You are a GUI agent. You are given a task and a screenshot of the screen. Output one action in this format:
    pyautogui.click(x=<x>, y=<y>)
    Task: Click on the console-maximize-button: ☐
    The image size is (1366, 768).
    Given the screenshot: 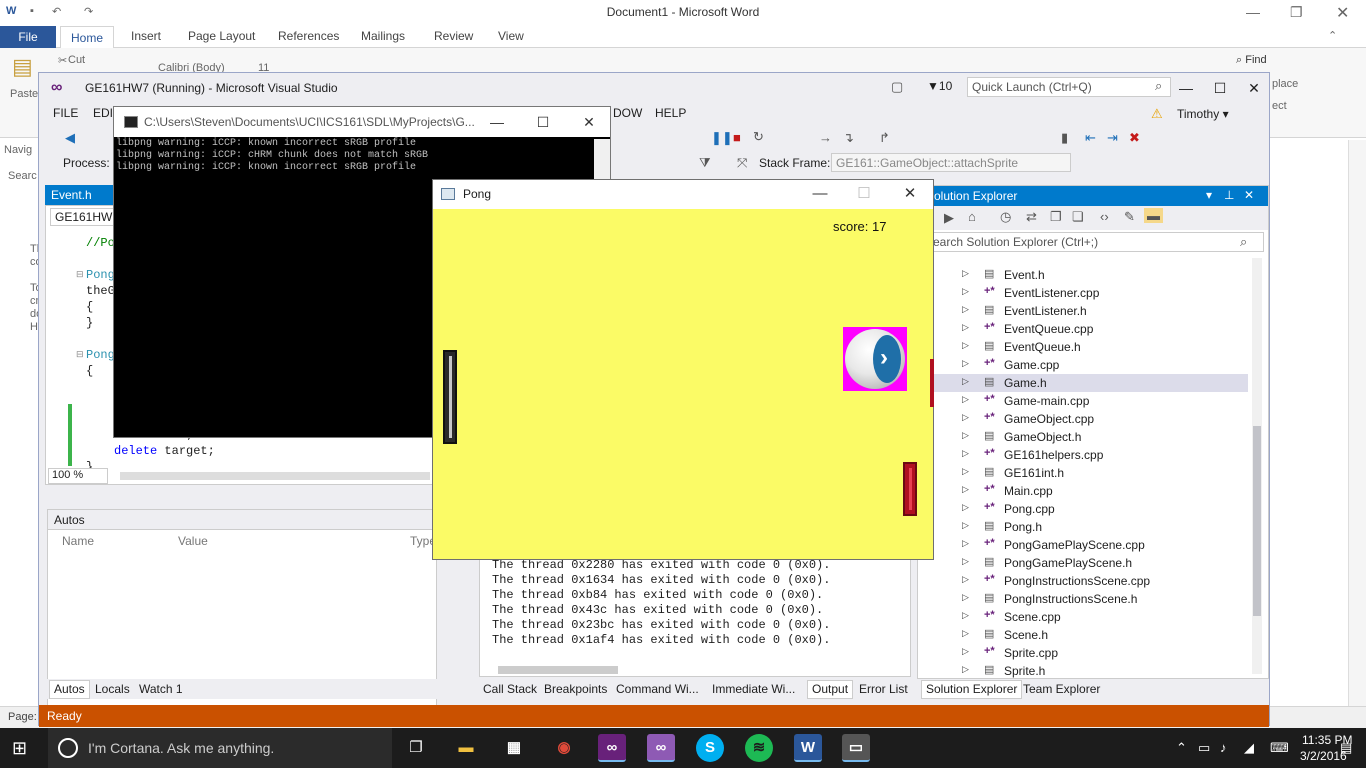 What is the action you would take?
    pyautogui.click(x=543, y=122)
    